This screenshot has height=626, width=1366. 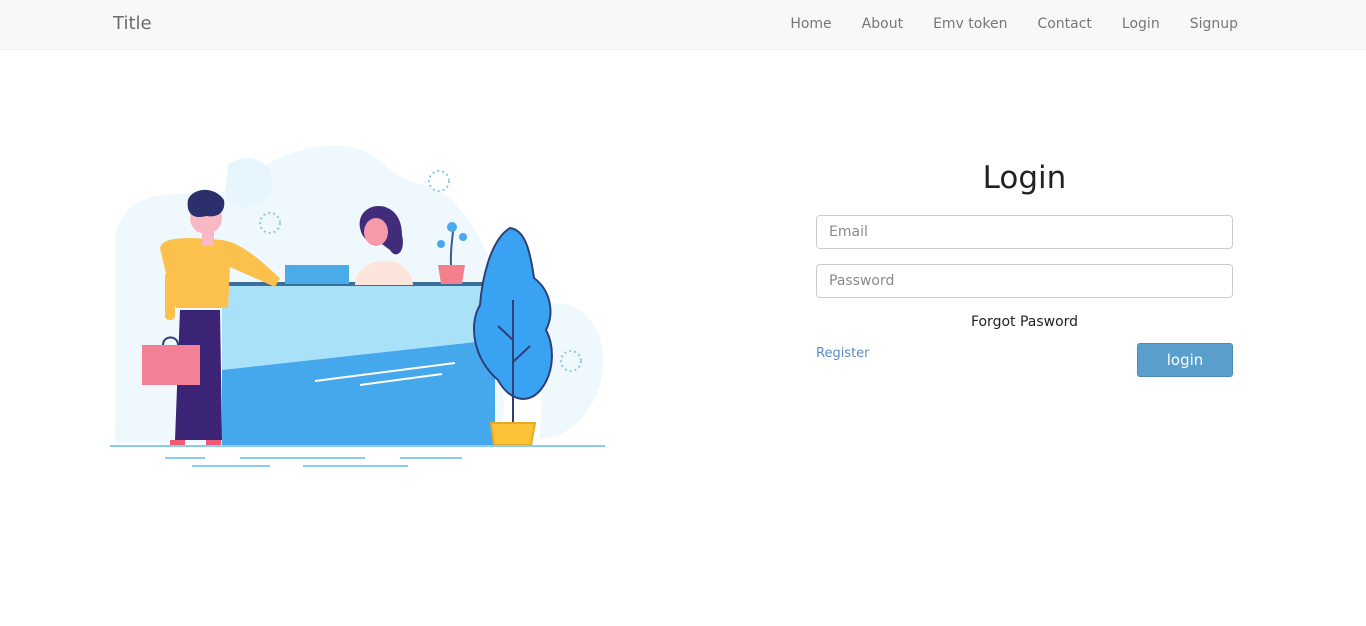 I want to click on register-link: Register, so click(x=843, y=353).